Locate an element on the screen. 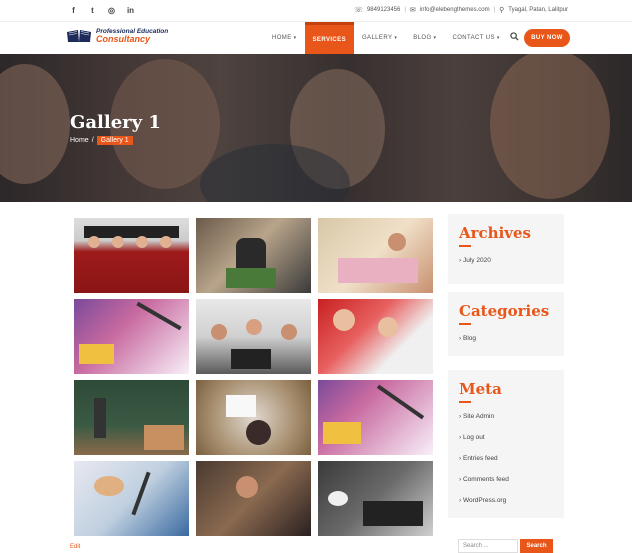 The image size is (632, 553). book-icon is located at coordinates (79, 36).